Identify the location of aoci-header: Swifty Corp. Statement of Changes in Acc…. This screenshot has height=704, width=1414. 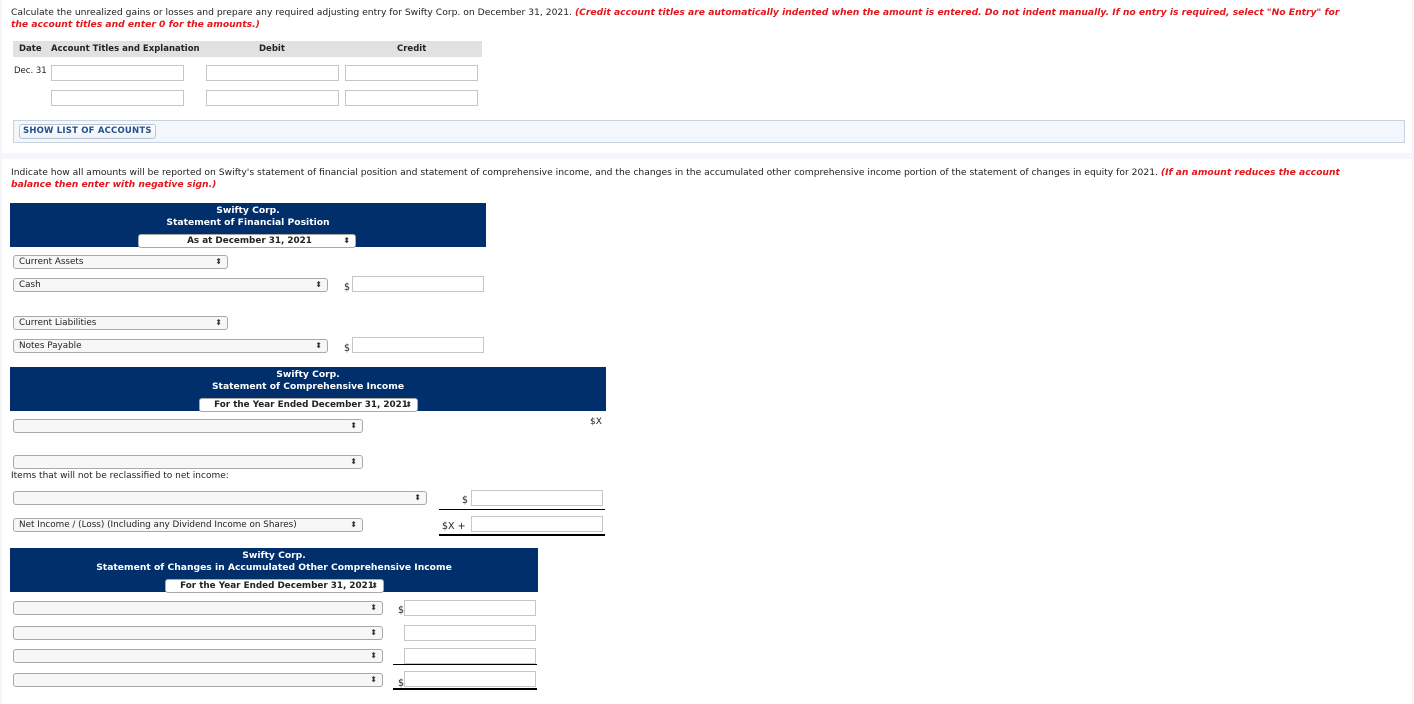
(274, 570).